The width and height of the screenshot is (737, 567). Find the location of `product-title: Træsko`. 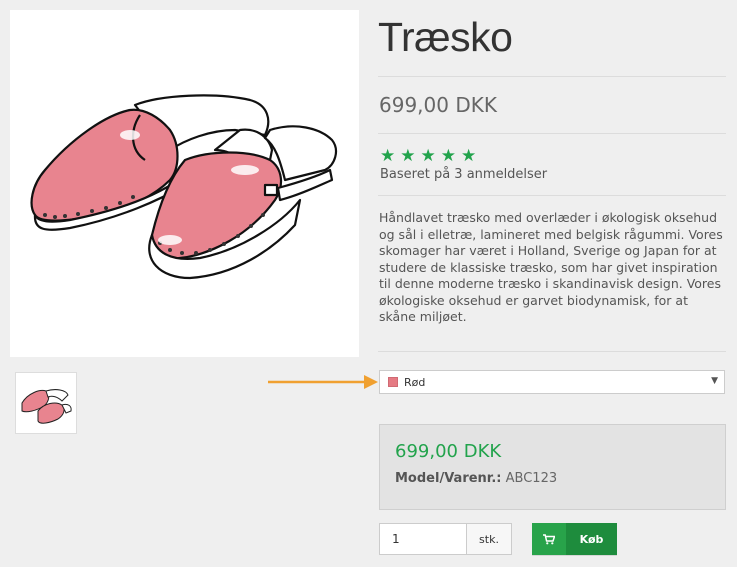

product-title: Træsko is located at coordinates (445, 37).